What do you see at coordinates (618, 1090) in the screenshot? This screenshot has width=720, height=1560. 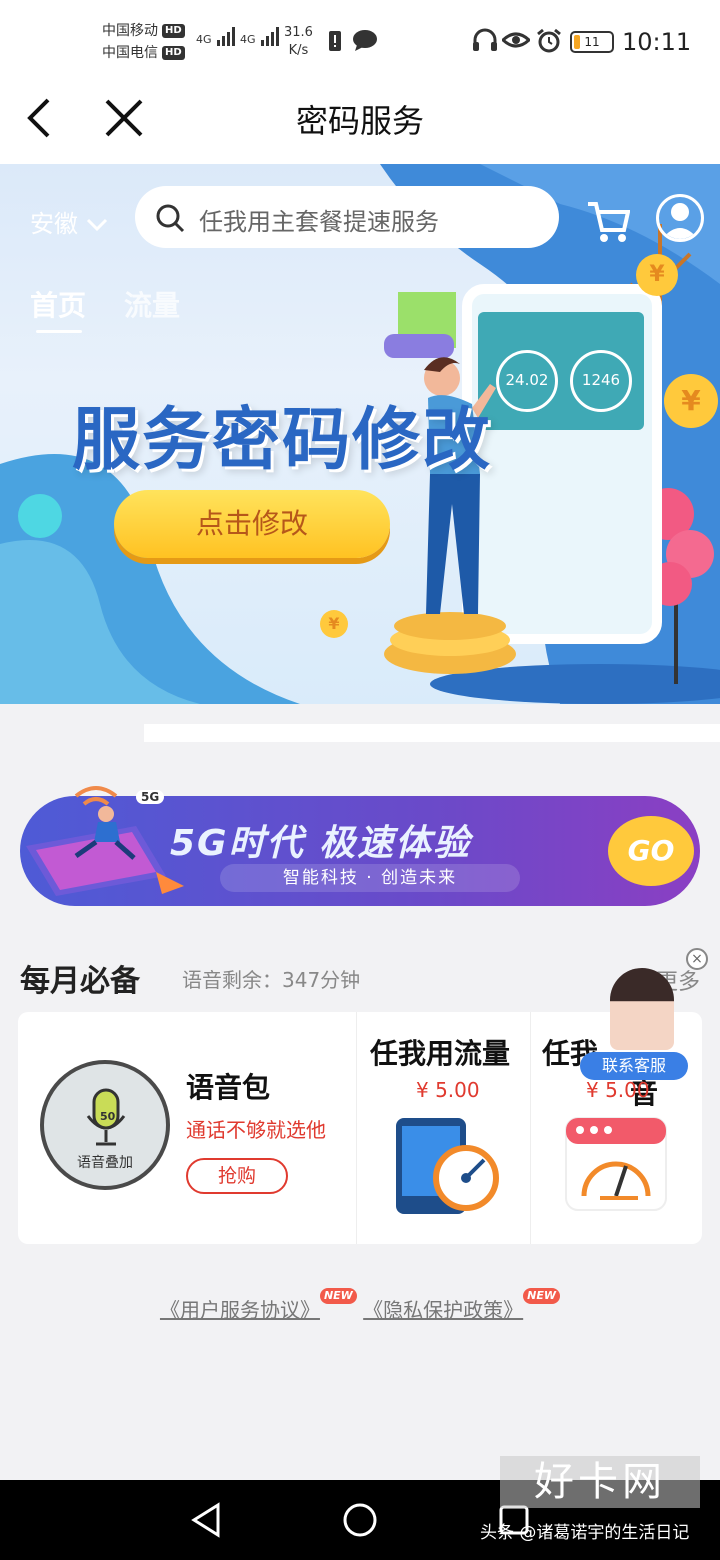 I see `card-price-voice-unlimited: ¥ 5.00` at bounding box center [618, 1090].